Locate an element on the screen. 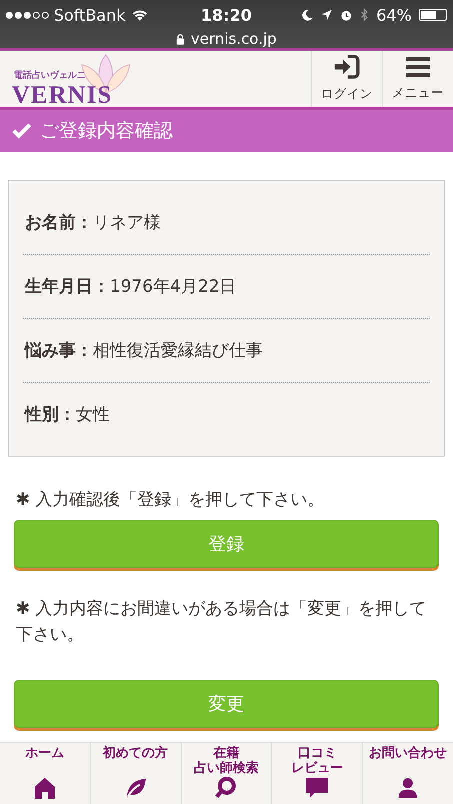 This screenshot has width=453, height=804. nav-item: 在籍 占い師検索 is located at coordinates (226, 773).